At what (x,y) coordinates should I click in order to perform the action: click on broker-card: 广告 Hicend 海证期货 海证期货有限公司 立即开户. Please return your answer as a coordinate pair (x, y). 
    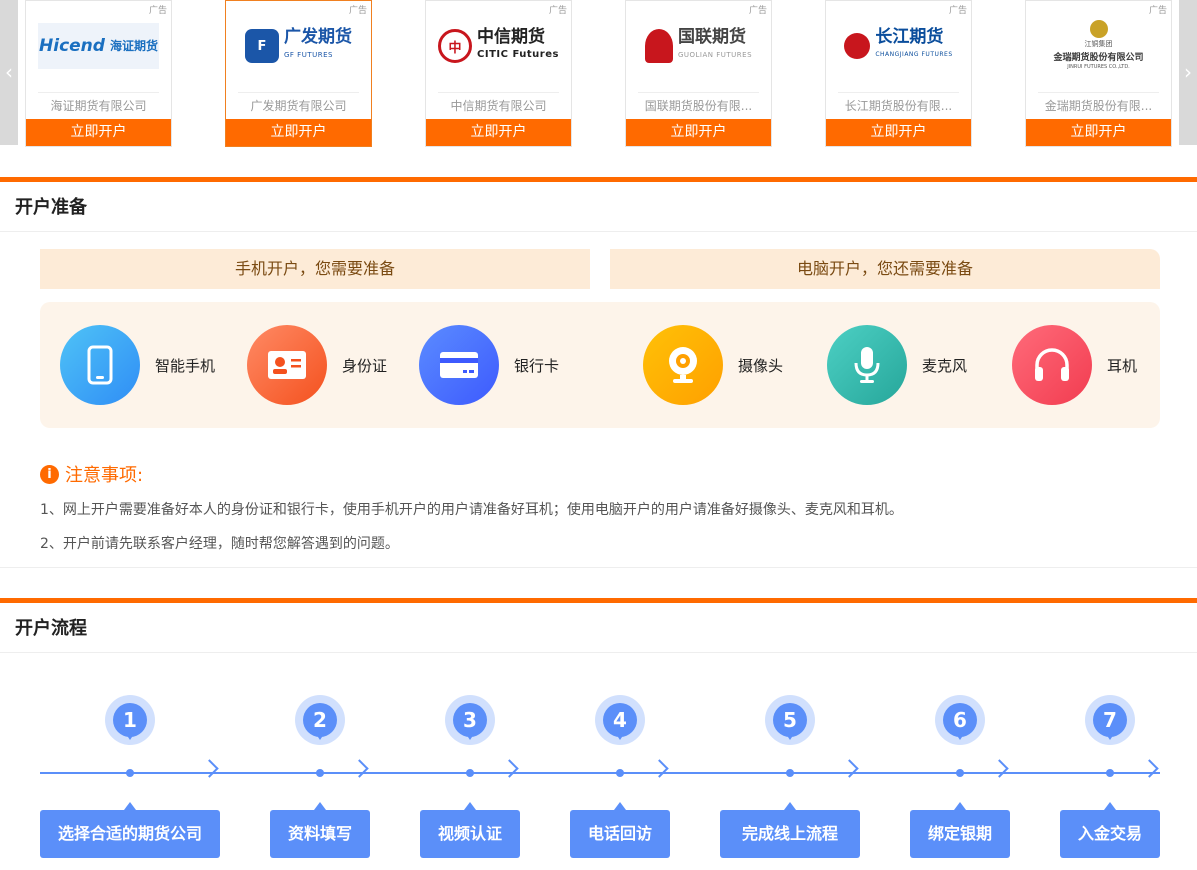
    Looking at the image, I should click on (98, 73).